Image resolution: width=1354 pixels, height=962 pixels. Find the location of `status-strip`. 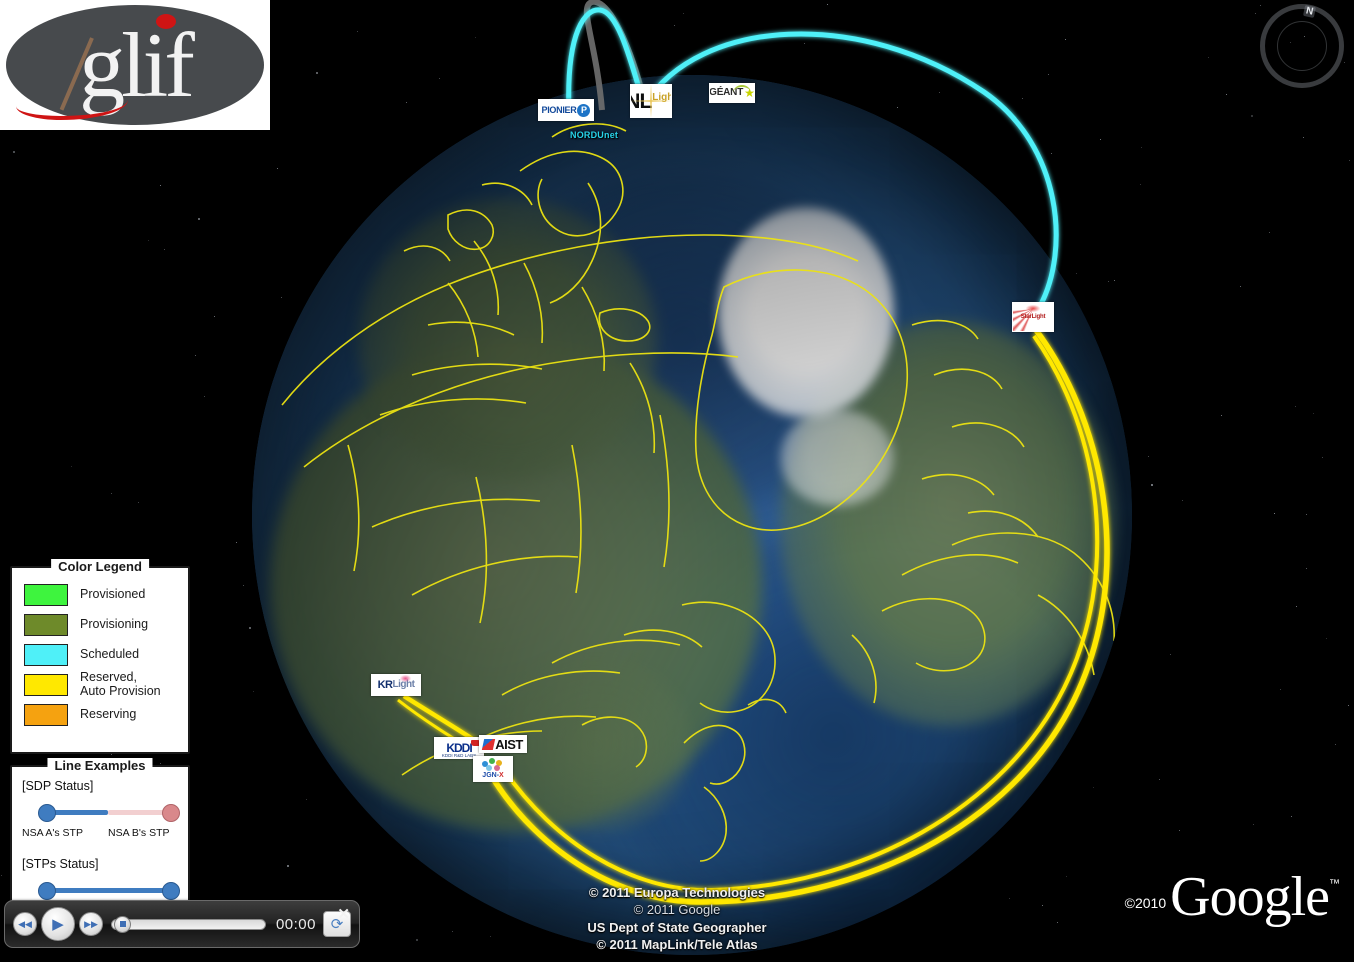

status-strip is located at coordinates (677, 955).